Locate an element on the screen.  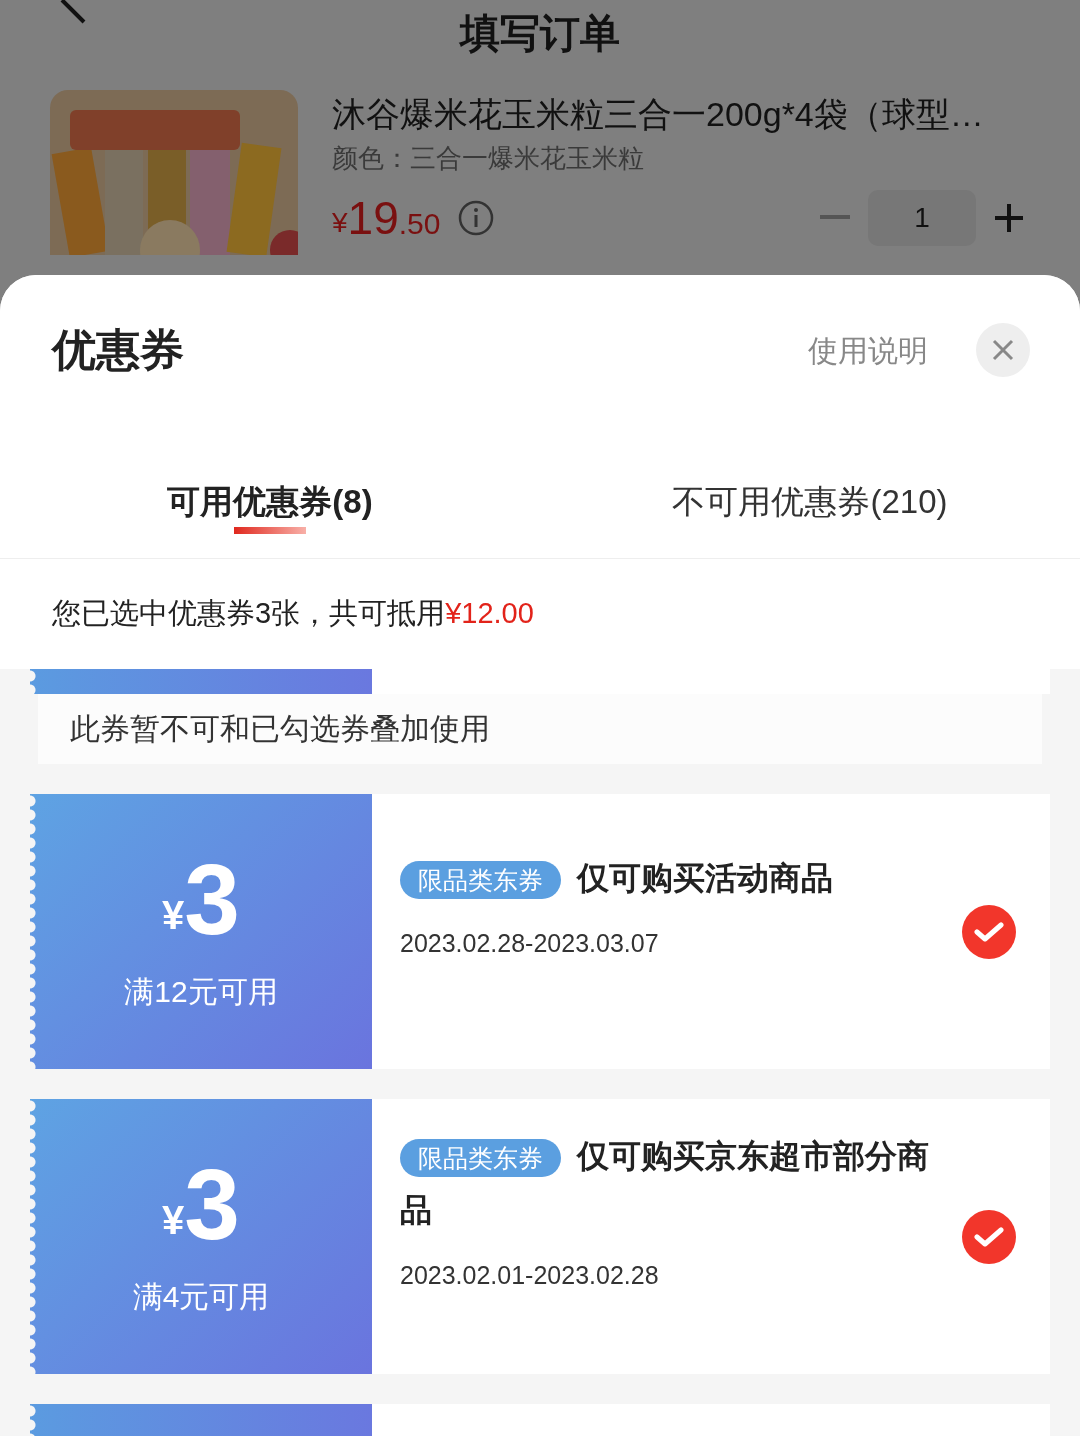
coupon-title: 限品类东券 仅可购买活动商品 is located at coordinates (680, 877).